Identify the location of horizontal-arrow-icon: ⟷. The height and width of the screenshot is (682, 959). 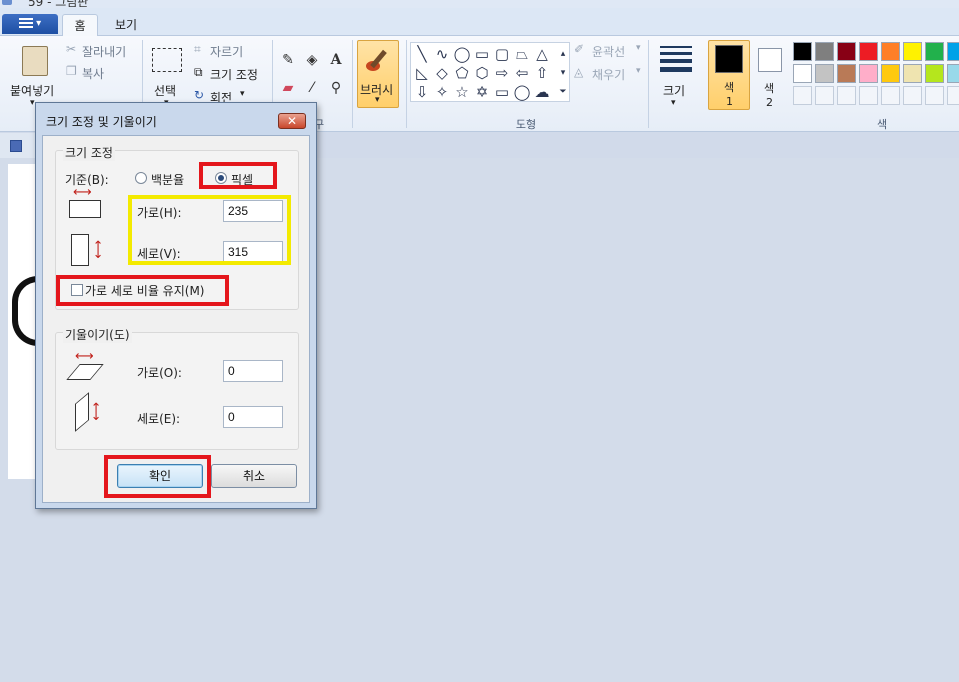
(82, 192).